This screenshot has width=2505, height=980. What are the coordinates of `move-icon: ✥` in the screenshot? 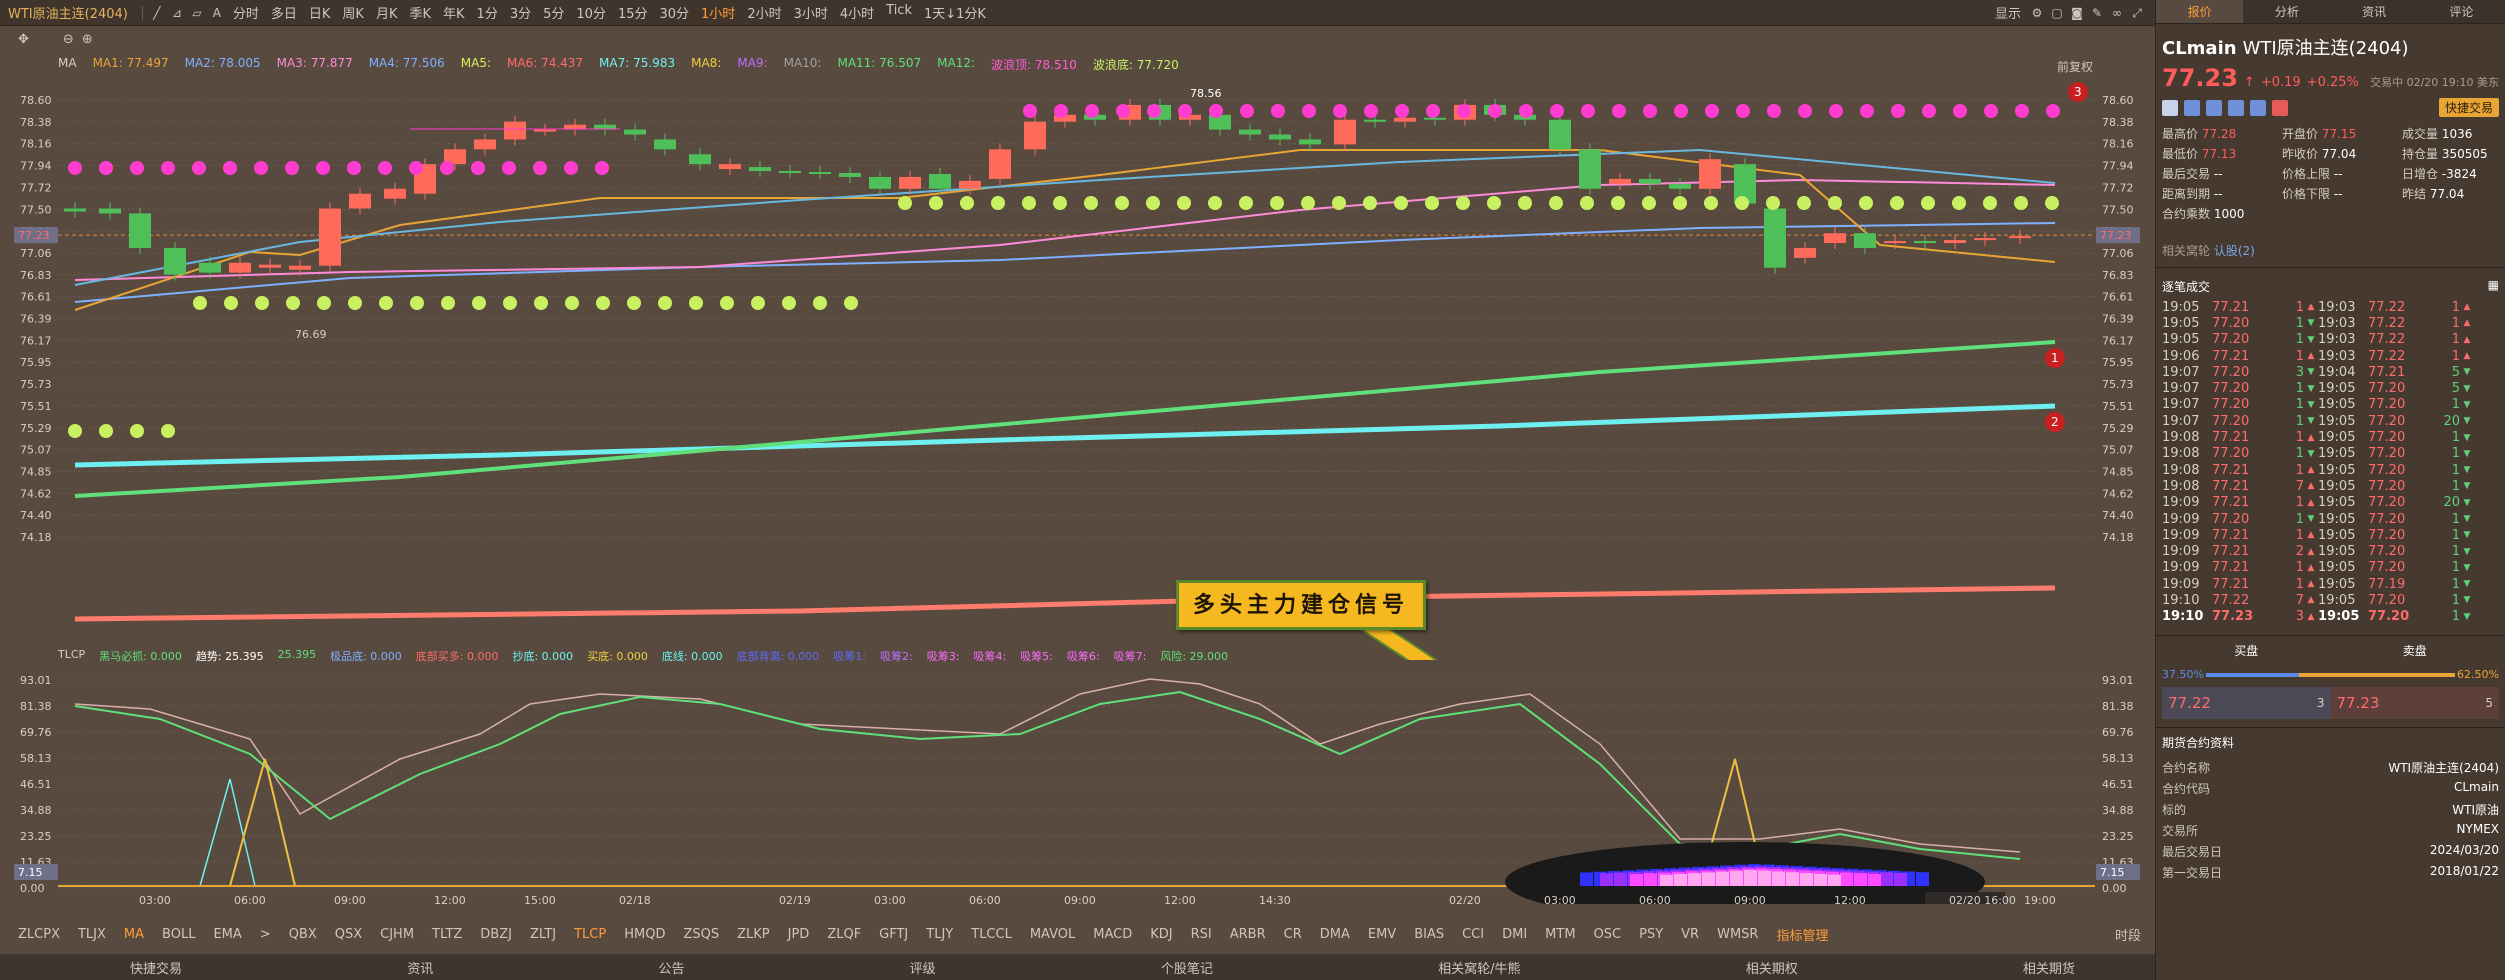 It's located at (23, 39).